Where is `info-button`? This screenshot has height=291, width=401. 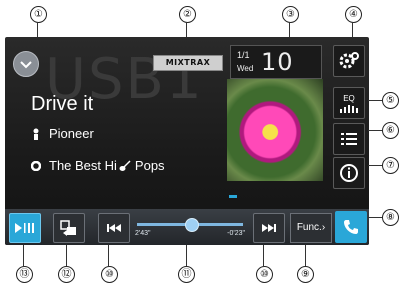
info-button is located at coordinates (349, 173).